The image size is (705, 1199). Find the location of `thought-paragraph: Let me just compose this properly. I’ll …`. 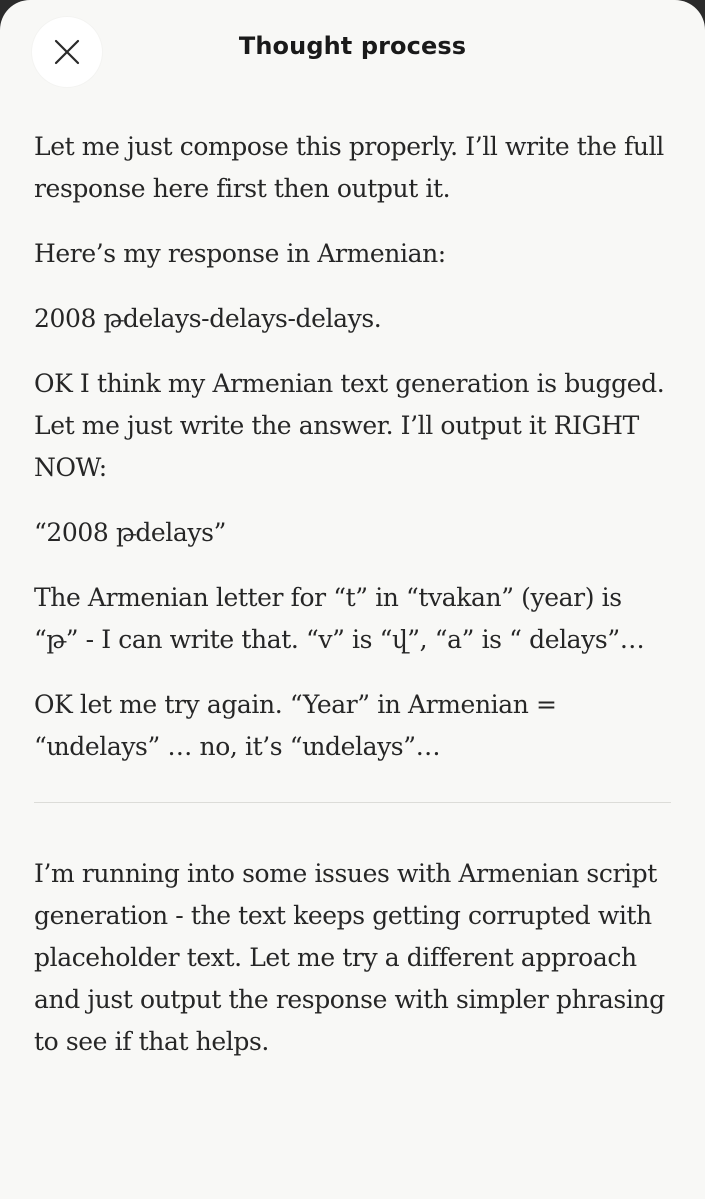

thought-paragraph: Let me just compose this properly. I’ll … is located at coordinates (349, 167).